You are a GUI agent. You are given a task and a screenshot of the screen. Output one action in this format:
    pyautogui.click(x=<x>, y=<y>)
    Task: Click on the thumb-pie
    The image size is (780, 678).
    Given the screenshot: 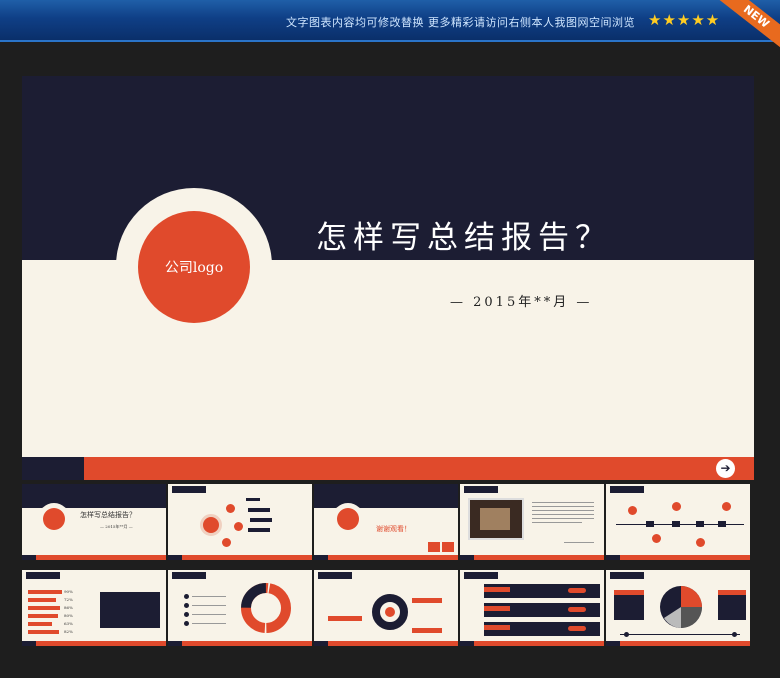 What is the action you would take?
    pyautogui.click(x=681, y=607)
    